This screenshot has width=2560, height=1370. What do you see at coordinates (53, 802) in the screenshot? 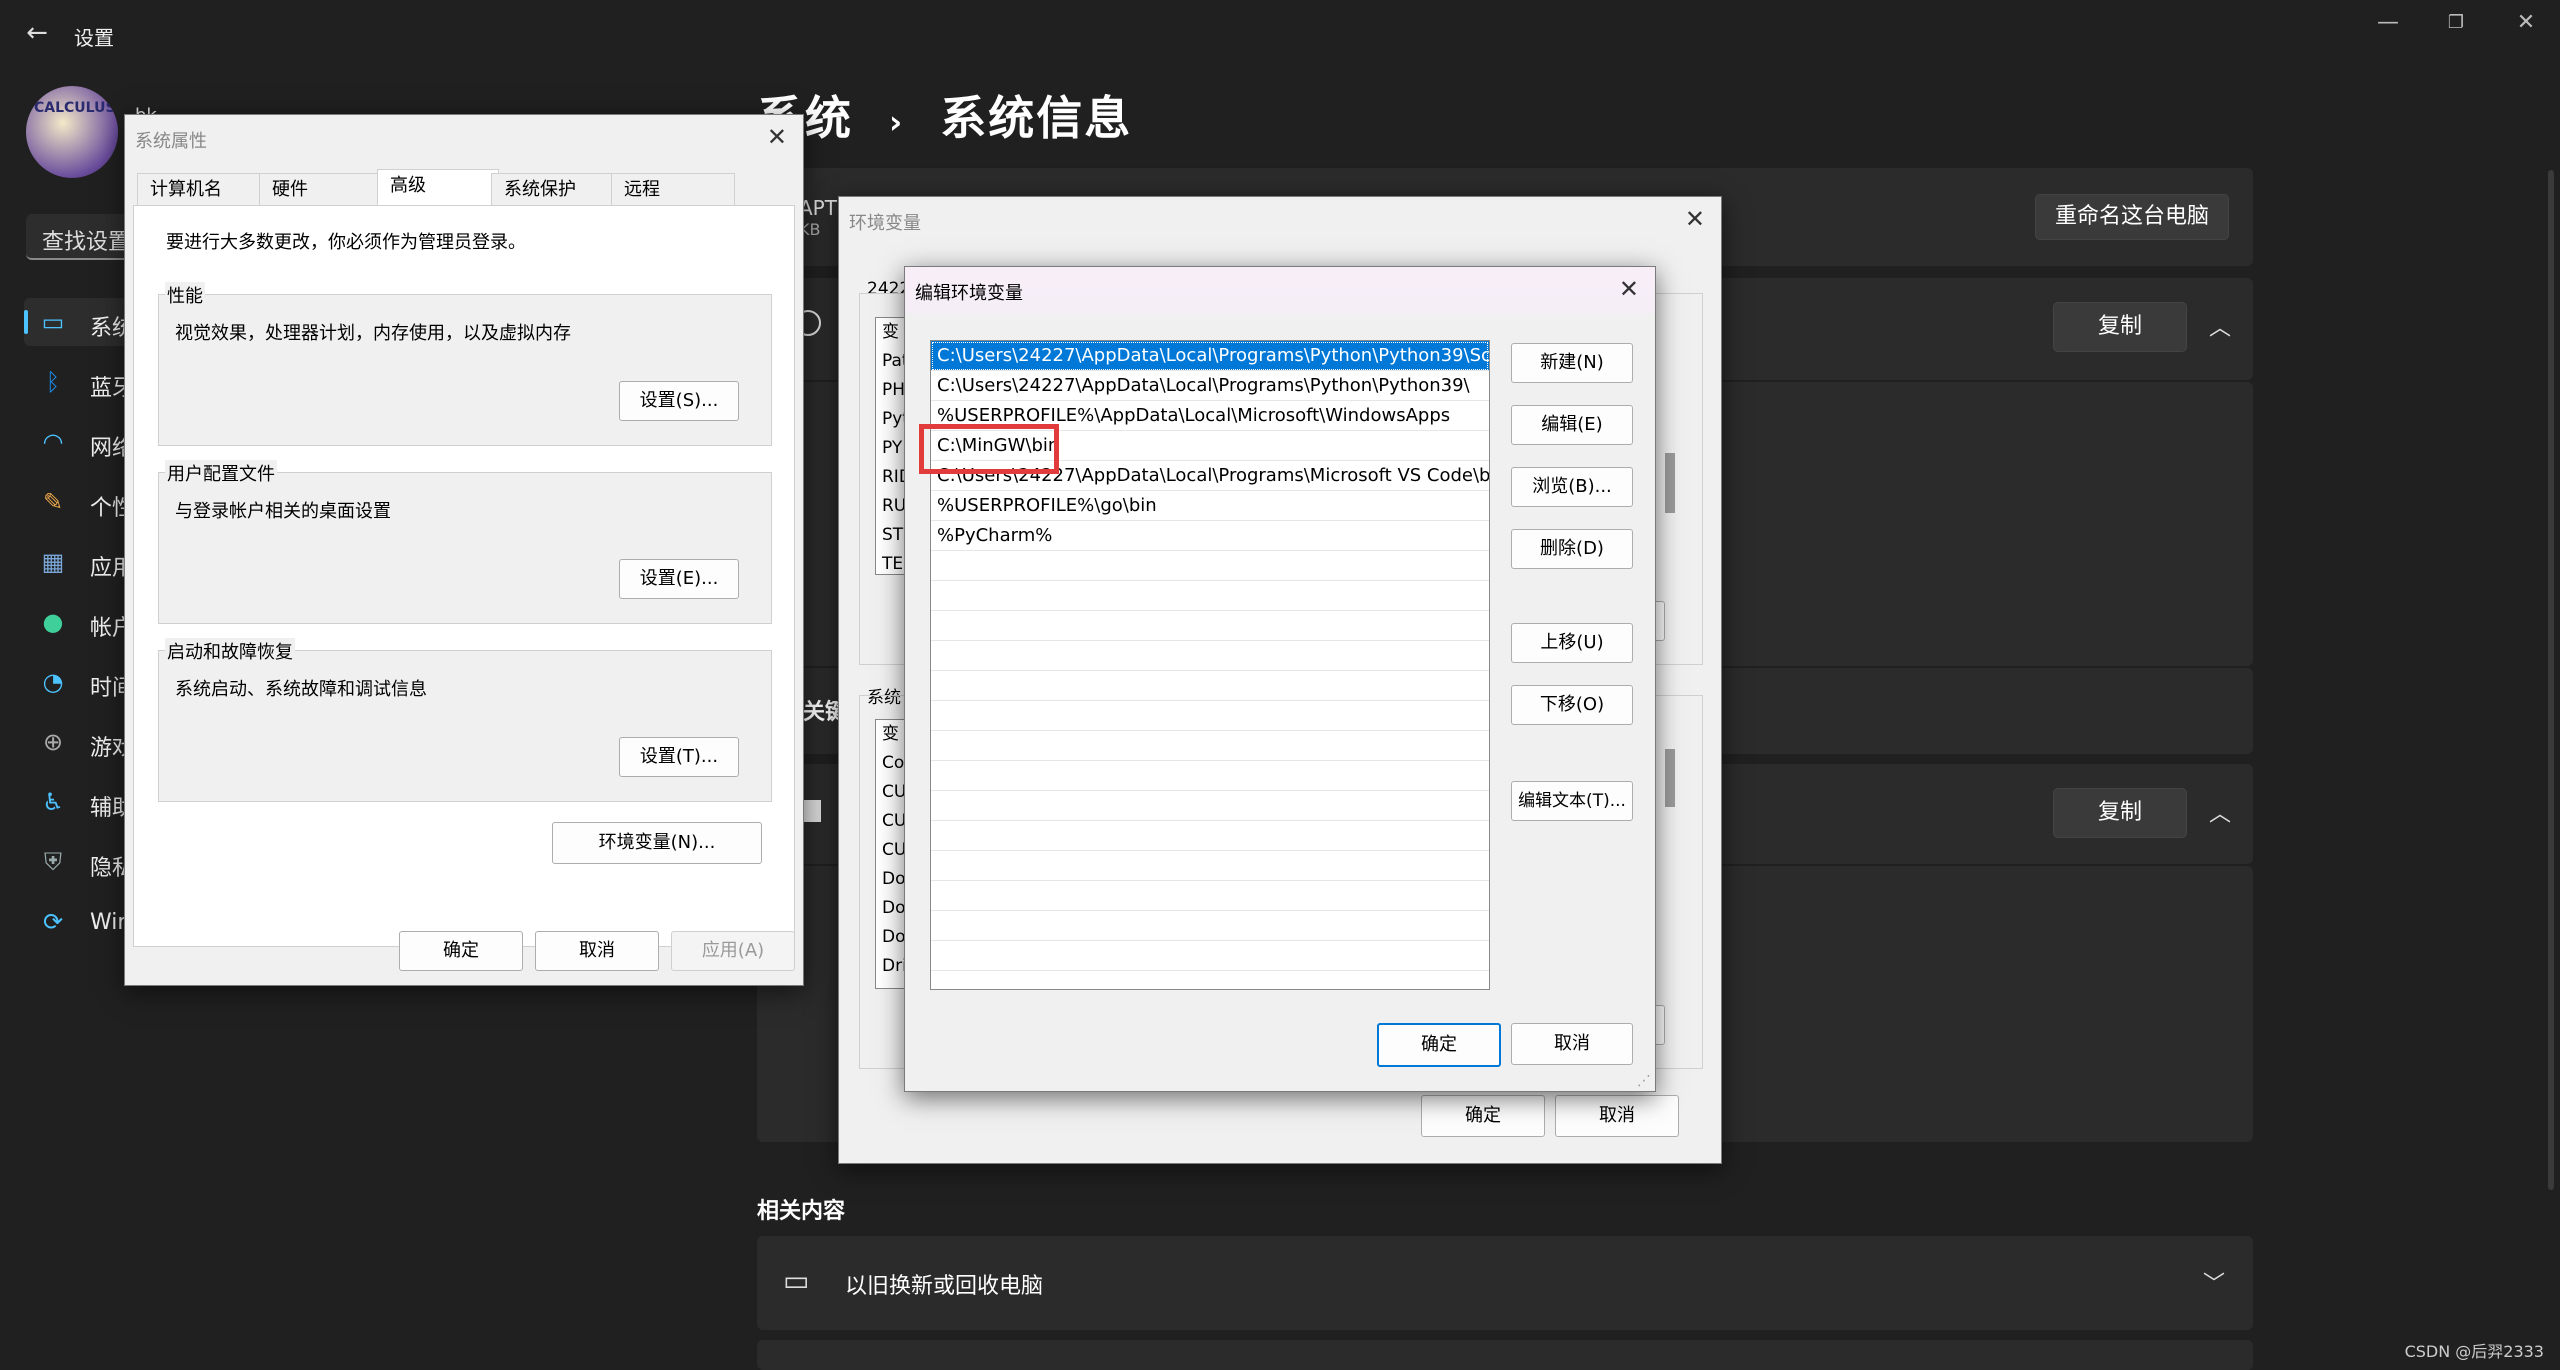
I see `accessibility-icon: ♿` at bounding box center [53, 802].